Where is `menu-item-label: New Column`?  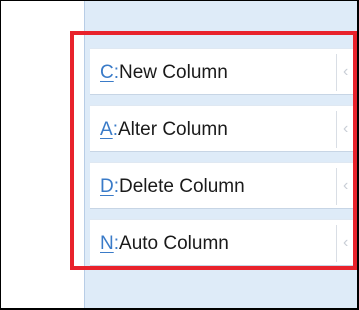 menu-item-label: New Column is located at coordinates (173, 72).